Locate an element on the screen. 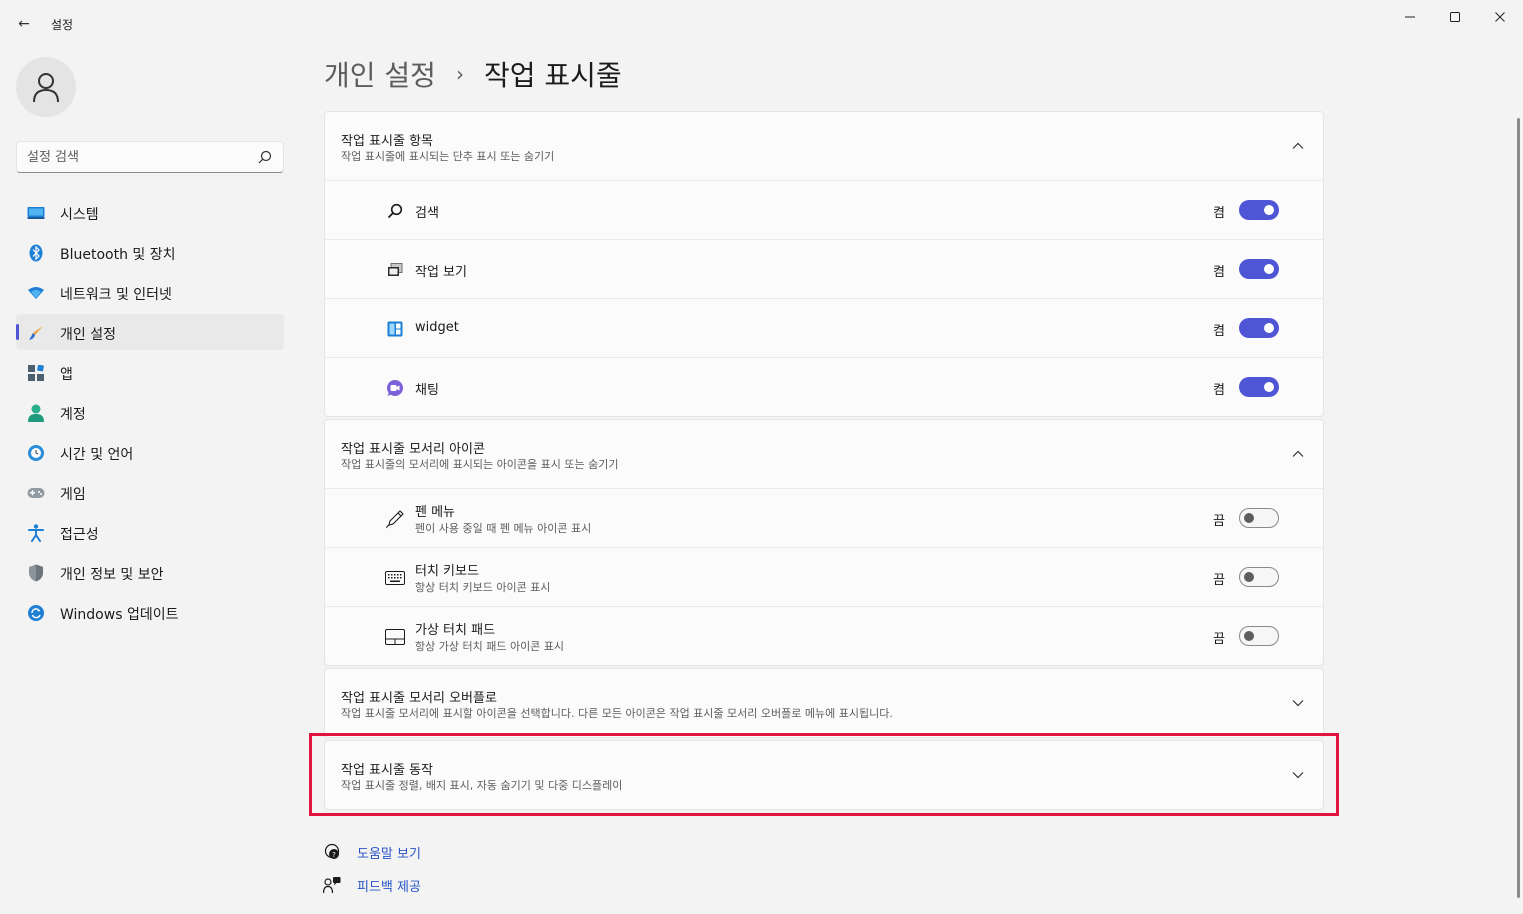 This screenshot has width=1523, height=914. chat-icon is located at coordinates (395, 388).